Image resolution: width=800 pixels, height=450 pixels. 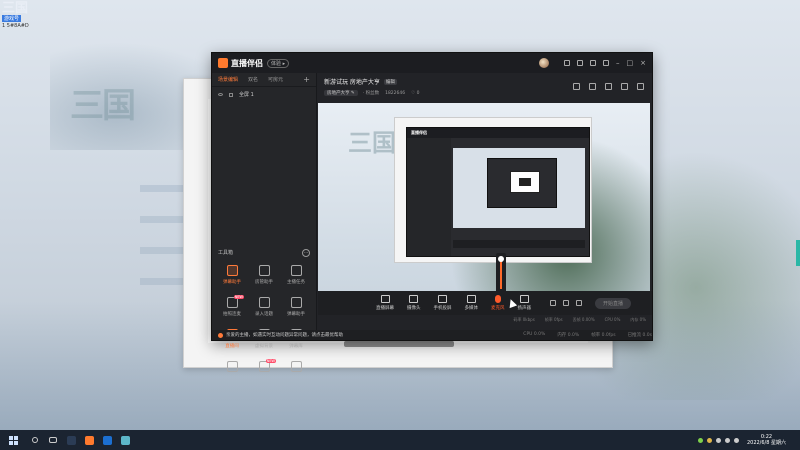 I want to click on tool-item: 房管助手, so click(x=264, y=277).